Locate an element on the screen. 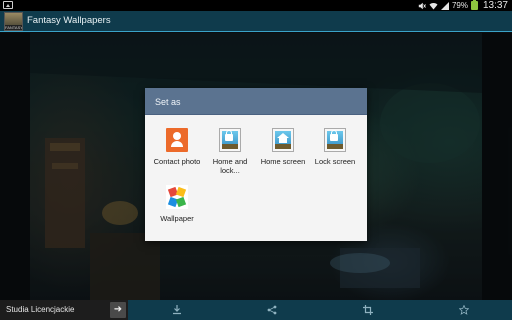  status-bar: 79% 13:37 is located at coordinates (256, 5).